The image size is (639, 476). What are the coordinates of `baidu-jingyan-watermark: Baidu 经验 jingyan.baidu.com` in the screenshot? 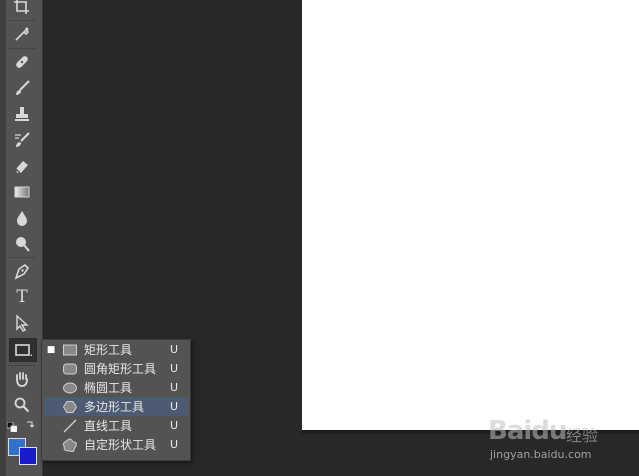 It's located at (563, 439).